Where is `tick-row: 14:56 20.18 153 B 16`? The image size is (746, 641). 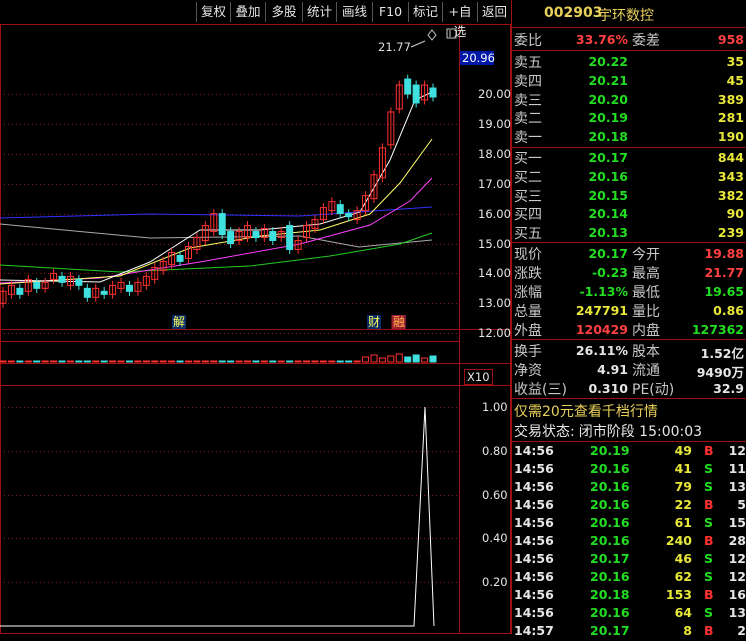 tick-row: 14:56 20.18 153 B 16 is located at coordinates (630, 596).